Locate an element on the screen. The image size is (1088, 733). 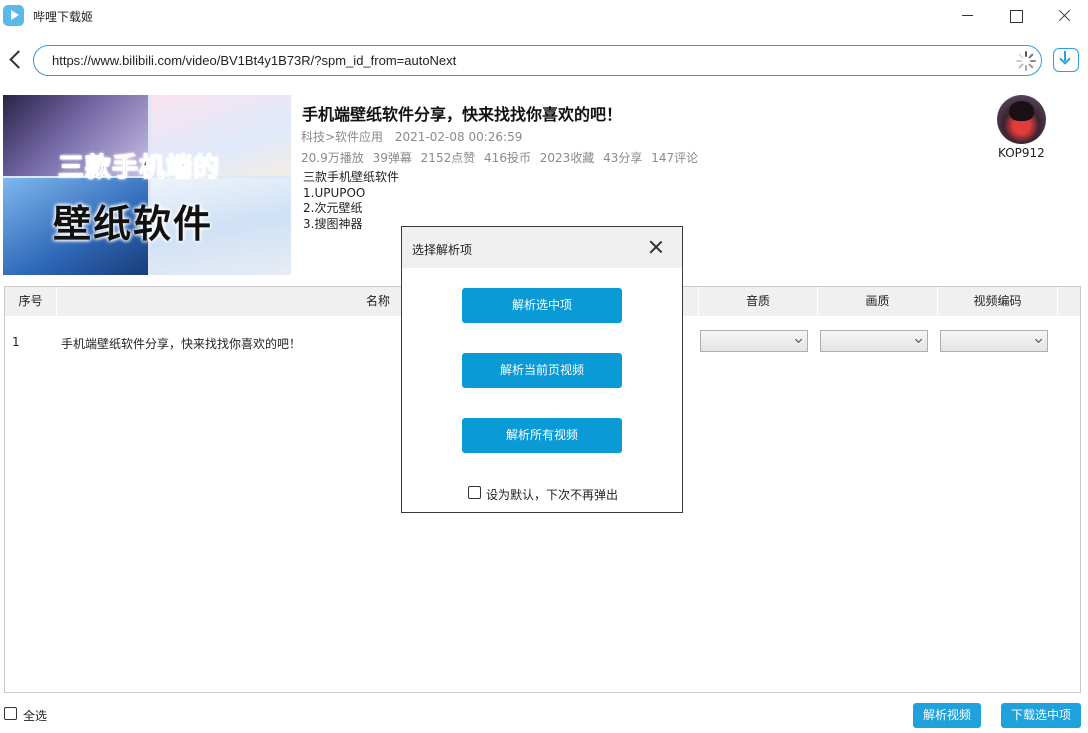
parse-options-dialog: 选择解析项 解析选中项 解析当前页视频 解析所有视频 设为默认，下次不再弹出 is located at coordinates (542, 369).